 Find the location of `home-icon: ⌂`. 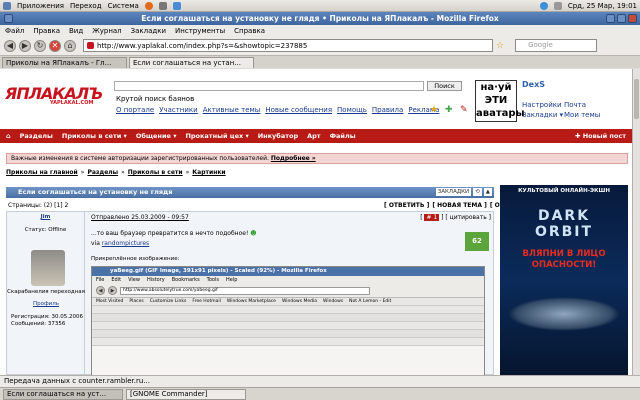

home-icon: ⌂ is located at coordinates (70, 45).